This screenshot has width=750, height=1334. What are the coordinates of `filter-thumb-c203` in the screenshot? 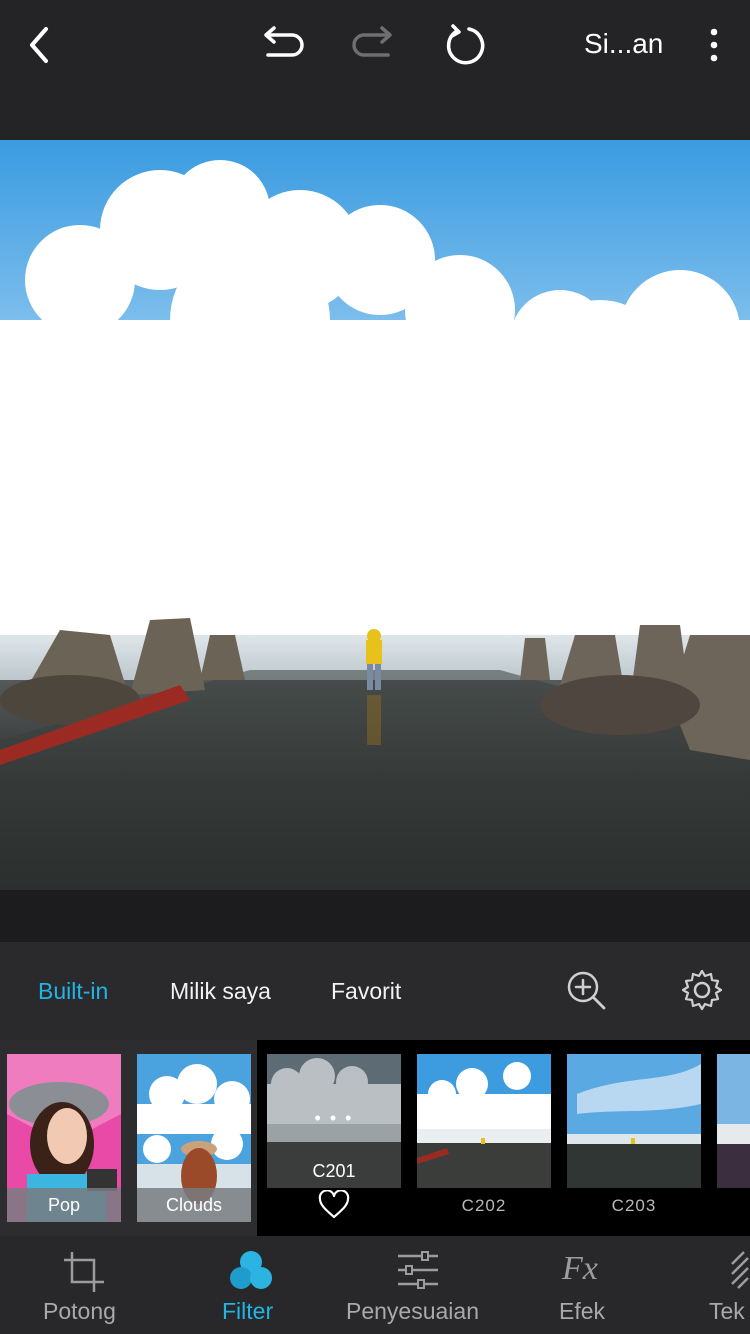 It's located at (634, 1121).